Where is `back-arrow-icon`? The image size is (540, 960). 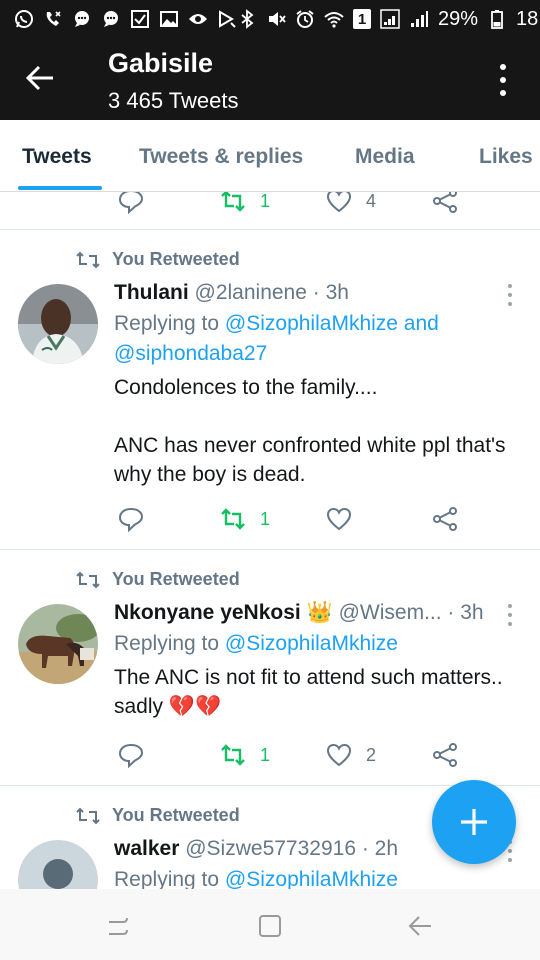 back-arrow-icon is located at coordinates (39, 78).